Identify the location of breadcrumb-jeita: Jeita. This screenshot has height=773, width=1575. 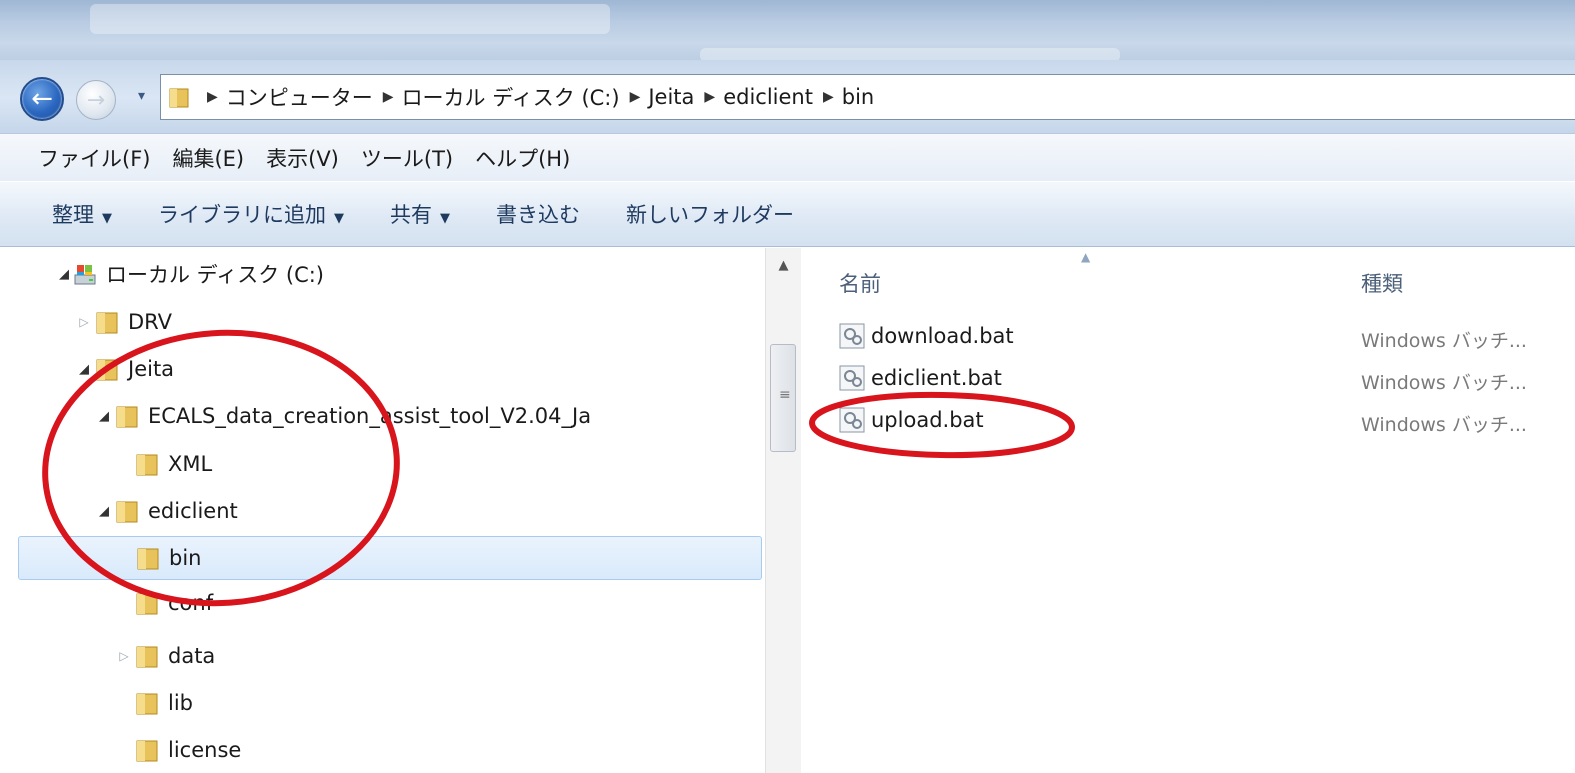
(671, 97).